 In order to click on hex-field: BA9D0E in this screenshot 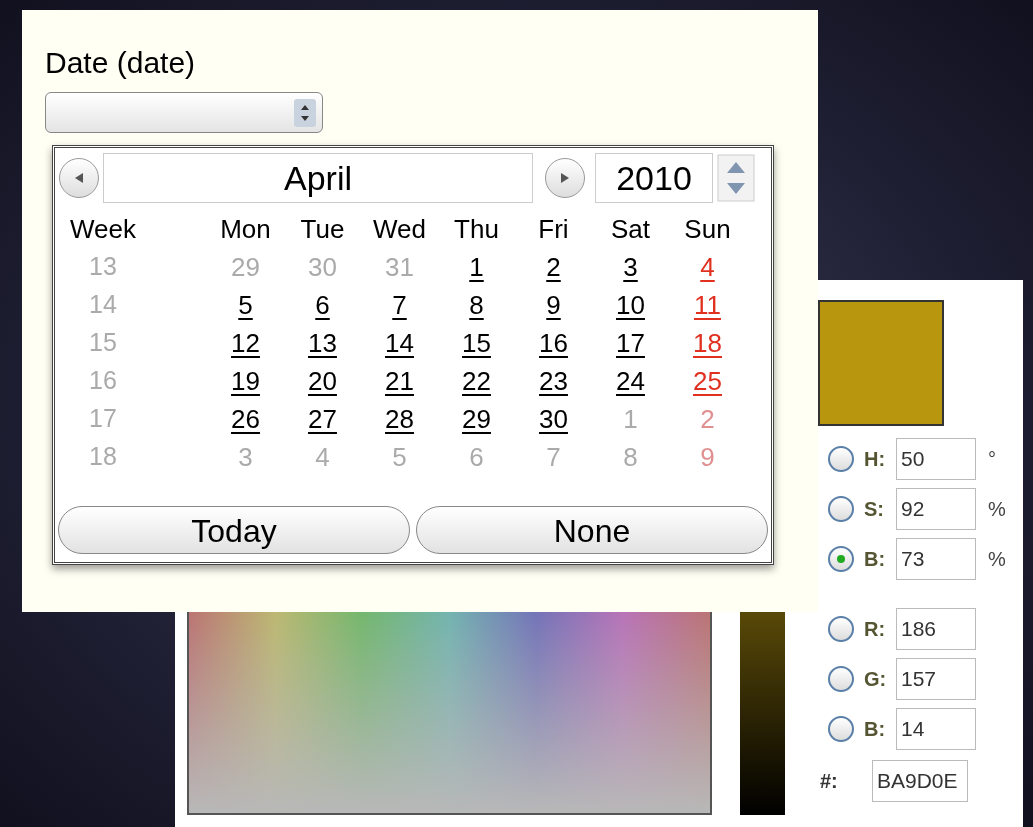, I will do `click(920, 781)`.